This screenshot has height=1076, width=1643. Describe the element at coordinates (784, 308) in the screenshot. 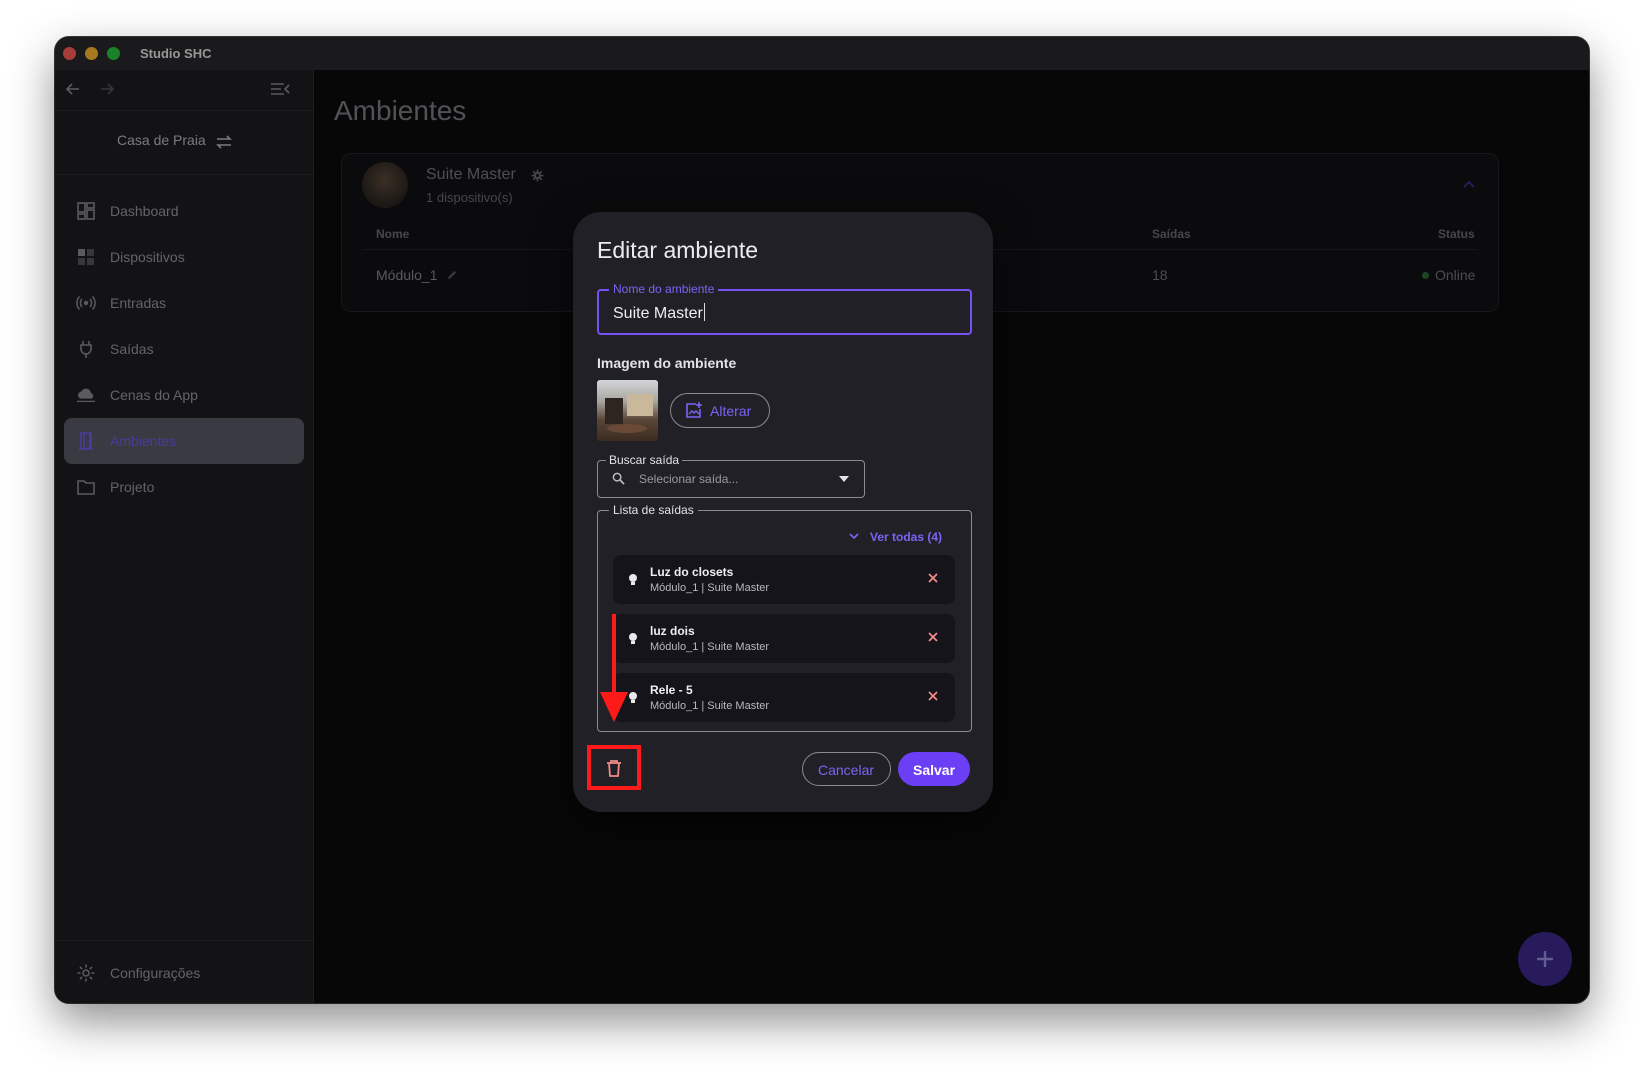

I see `room-name-field: Nome do ambiente Suite Master` at that location.